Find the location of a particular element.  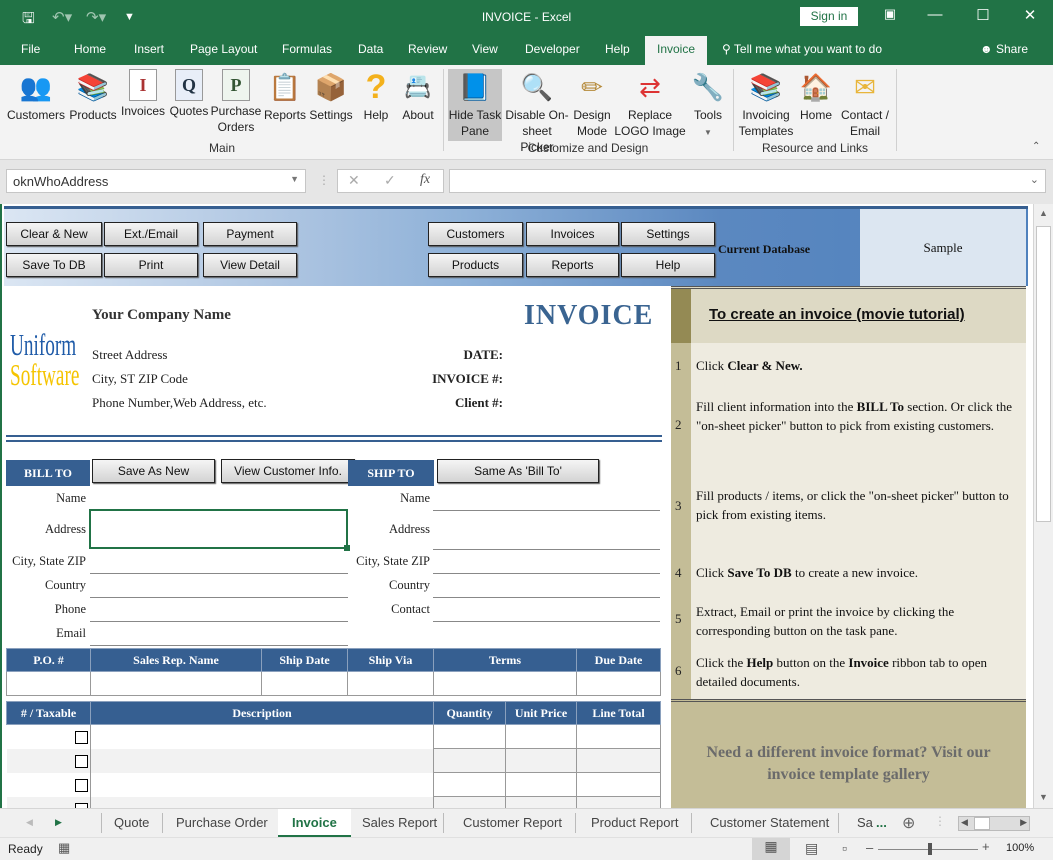

tab-developer: Developer is located at coordinates (552, 49).